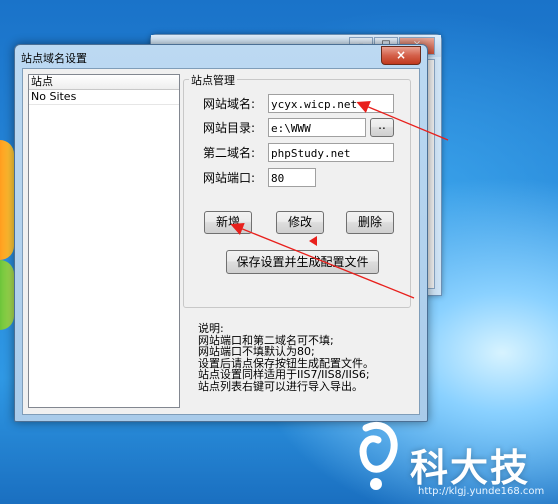 This screenshot has height=504, width=558. I want to click on note-line: 站点列表右键可以进行导入导出。, so click(280, 386).